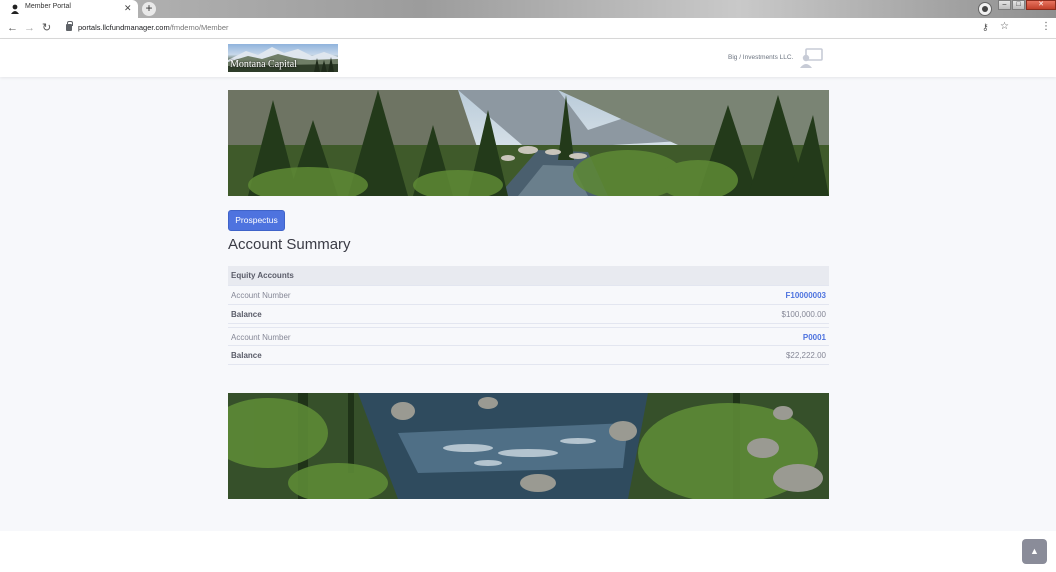 The image size is (1056, 572). I want to click on forward-arrow-icon: →, so click(29, 28).